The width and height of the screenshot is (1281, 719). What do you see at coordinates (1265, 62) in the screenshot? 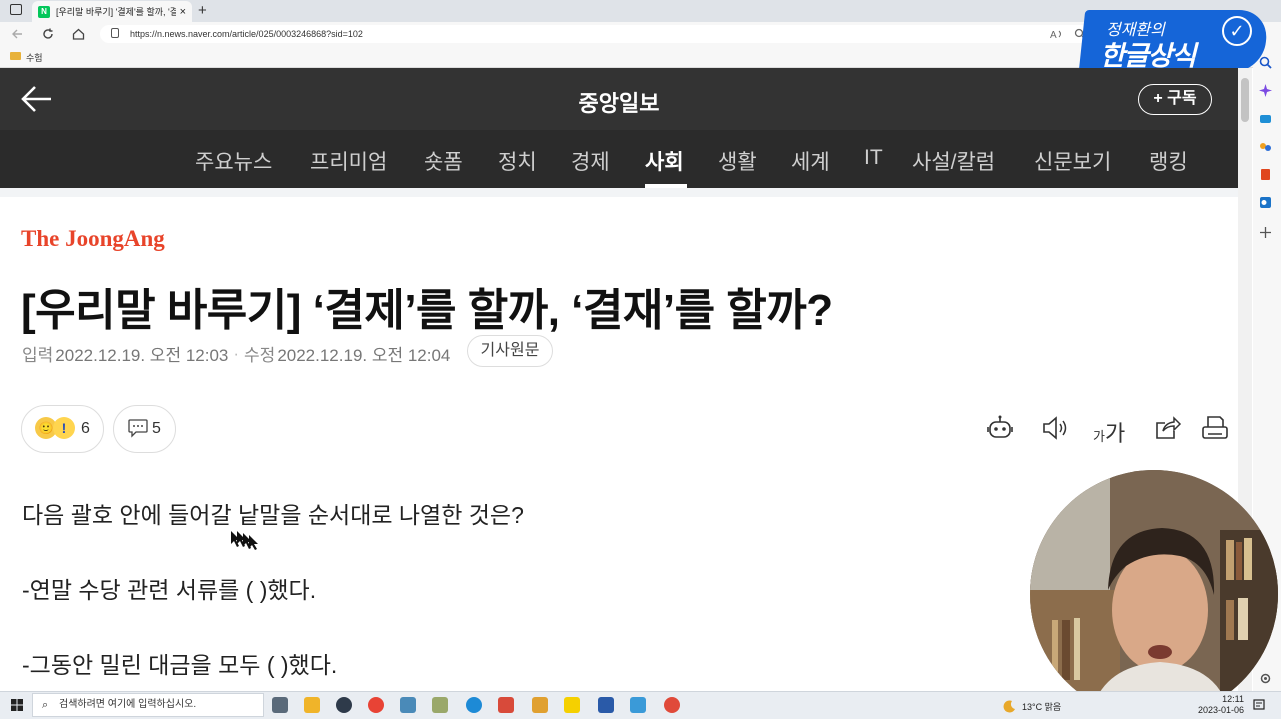
I see `search-icon` at bounding box center [1265, 62].